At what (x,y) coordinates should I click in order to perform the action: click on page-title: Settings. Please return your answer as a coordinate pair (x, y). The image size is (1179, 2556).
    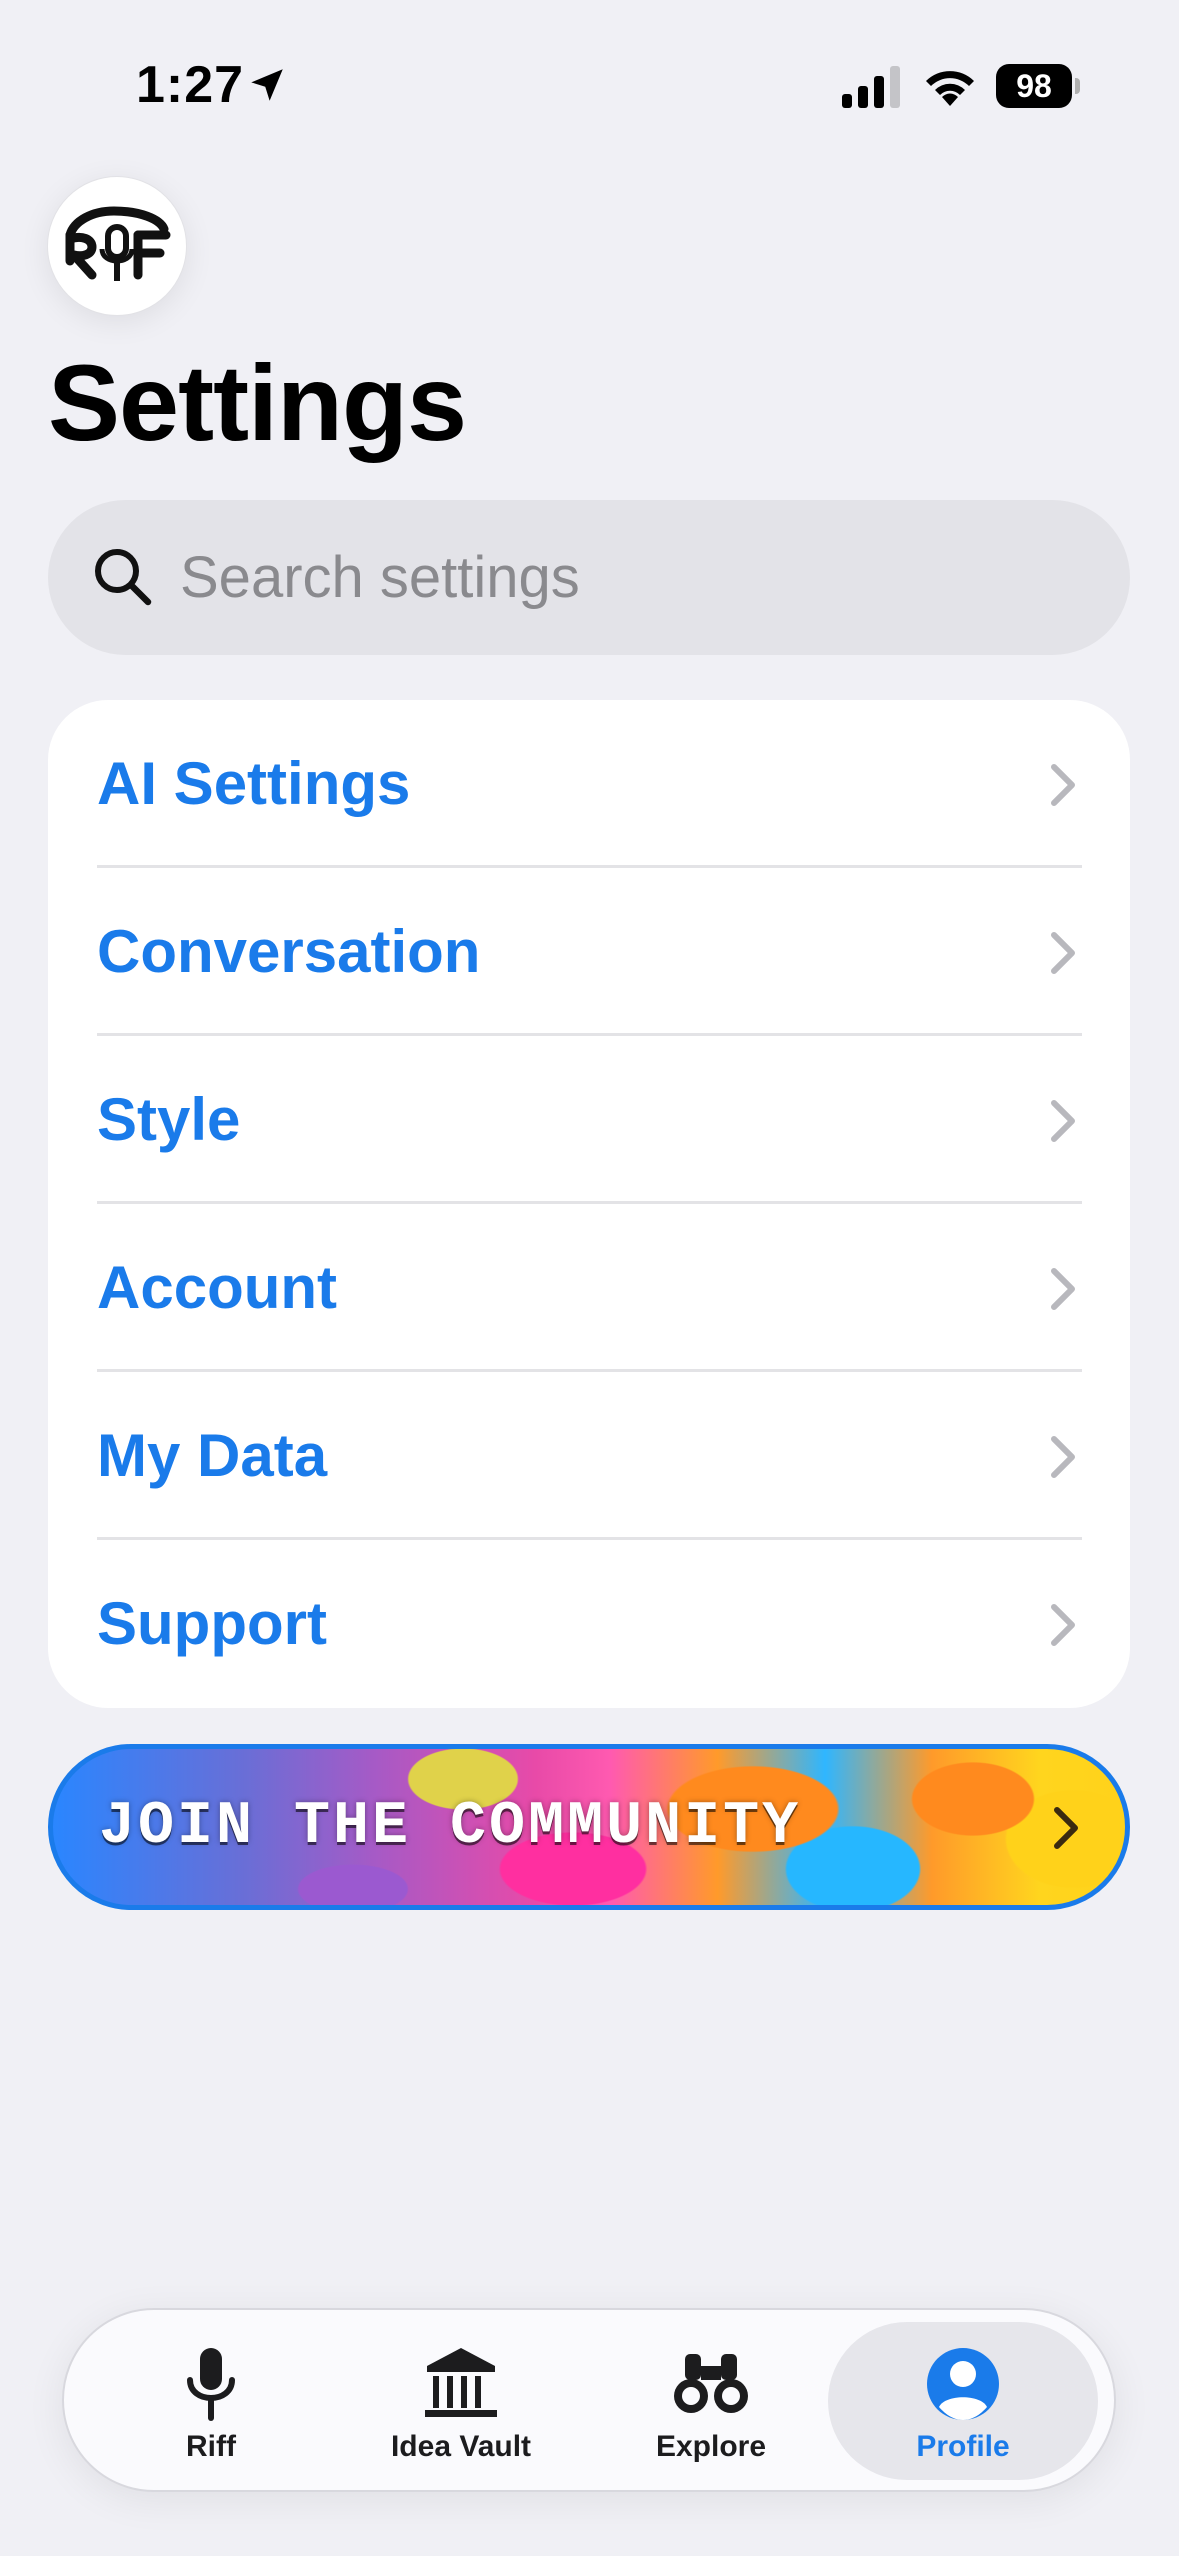
    Looking at the image, I should click on (257, 402).